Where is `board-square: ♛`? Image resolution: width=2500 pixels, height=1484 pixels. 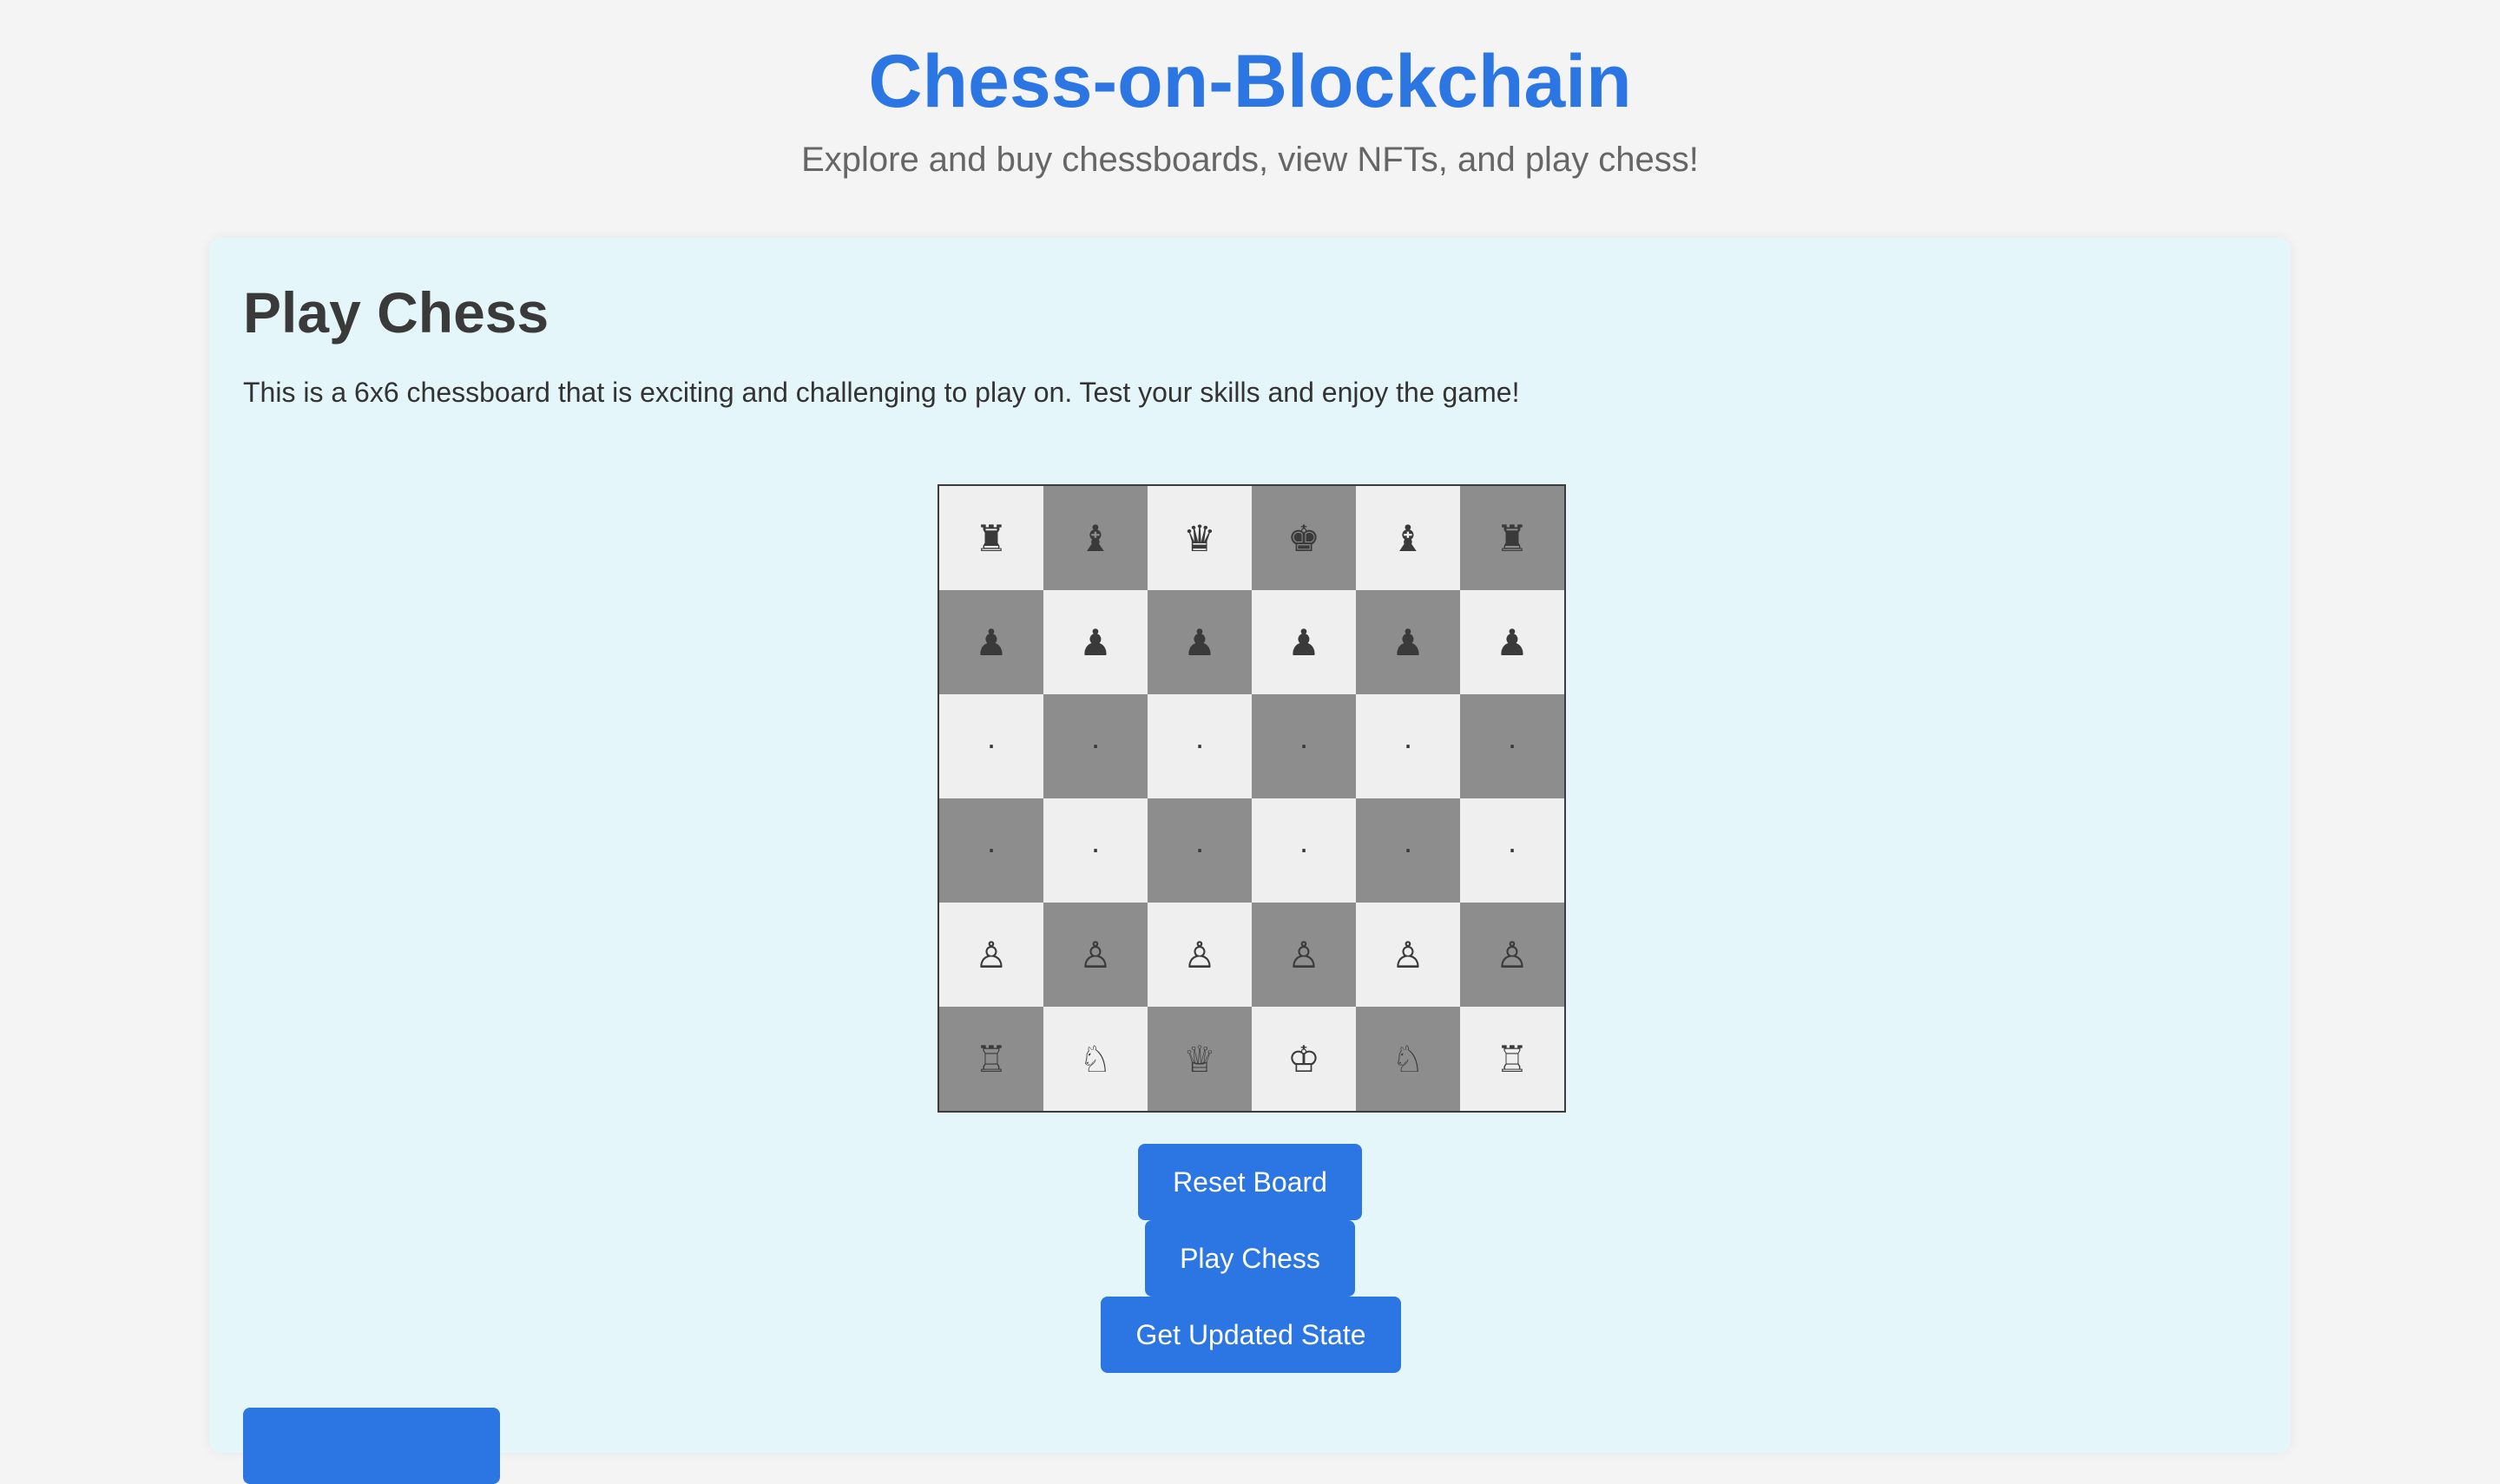 board-square: ♛ is located at coordinates (1200, 538).